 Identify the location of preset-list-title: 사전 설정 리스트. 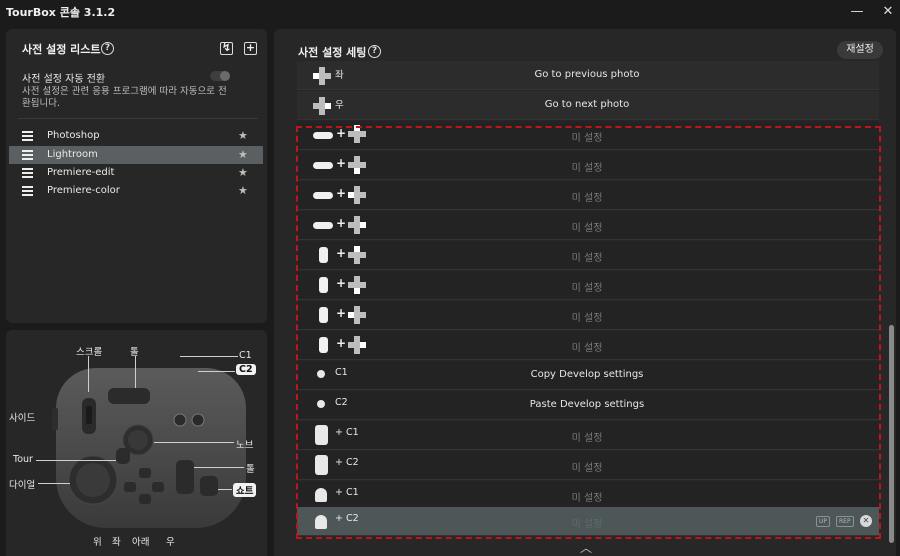
(61, 49).